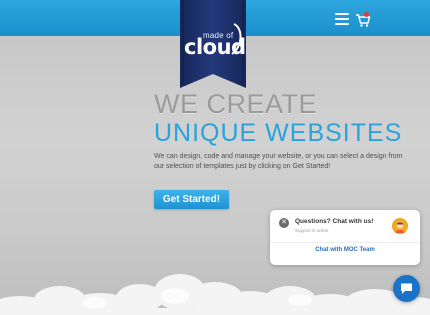 The height and width of the screenshot is (315, 430). I want to click on chat-launcher-button, so click(406, 288).